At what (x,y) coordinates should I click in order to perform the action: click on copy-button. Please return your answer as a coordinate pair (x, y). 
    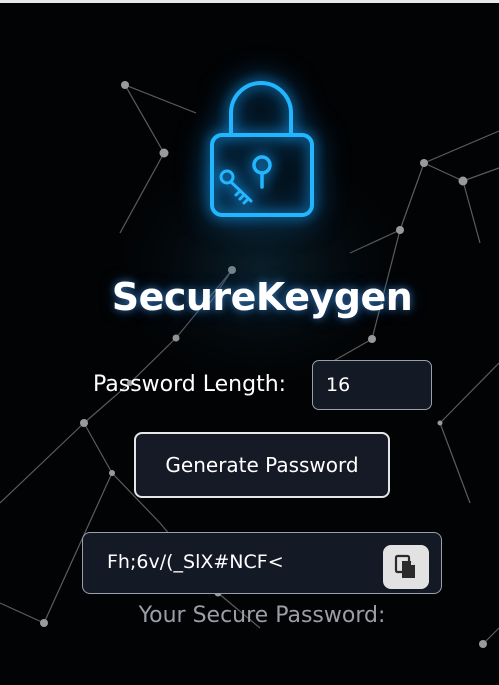
    Looking at the image, I should click on (406, 567).